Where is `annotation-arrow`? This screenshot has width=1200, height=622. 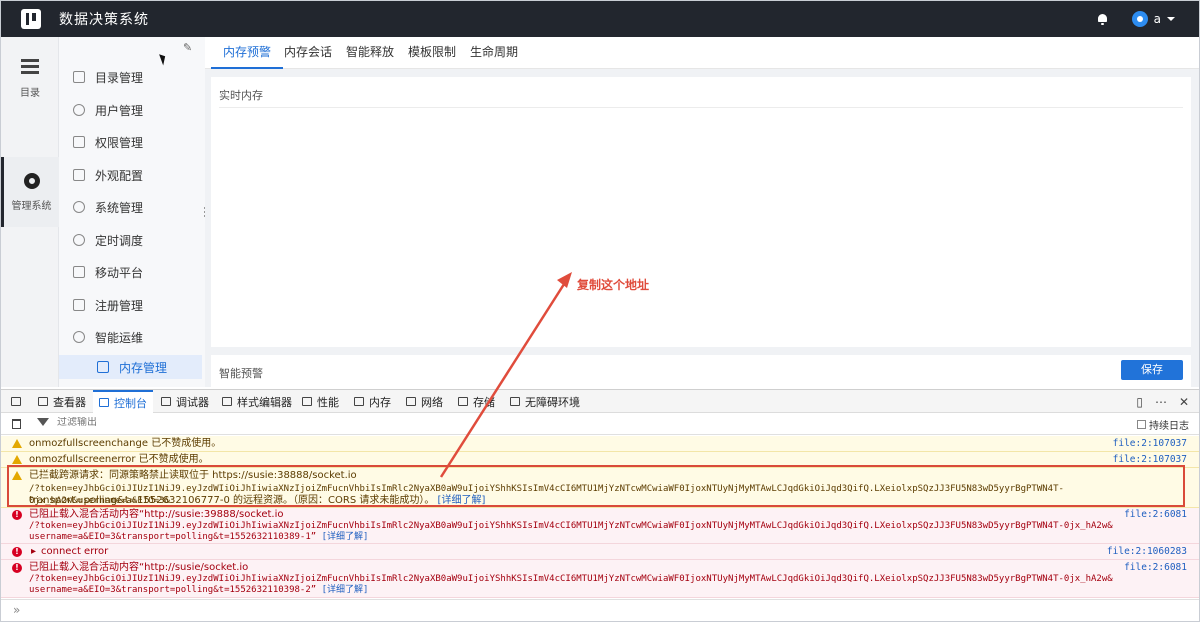 annotation-arrow is located at coordinates (505, 375).